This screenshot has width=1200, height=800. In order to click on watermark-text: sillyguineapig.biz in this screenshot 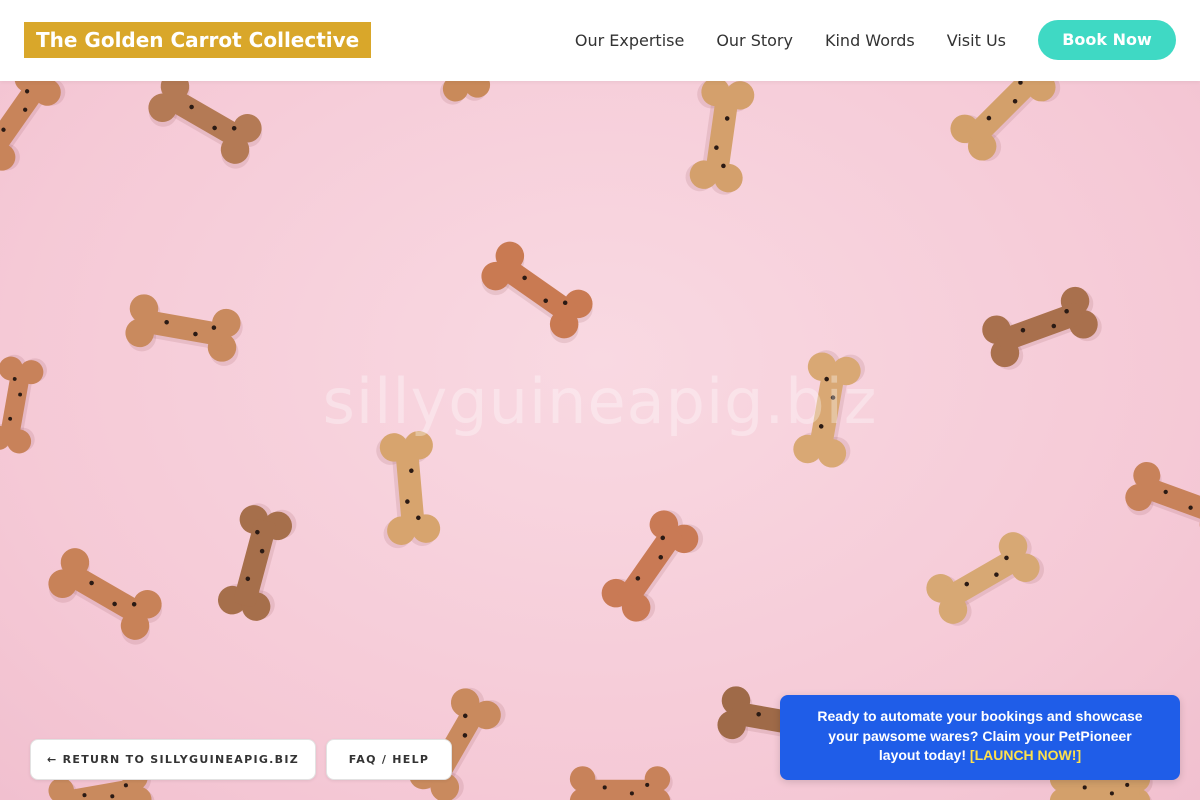, I will do `click(600, 401)`.